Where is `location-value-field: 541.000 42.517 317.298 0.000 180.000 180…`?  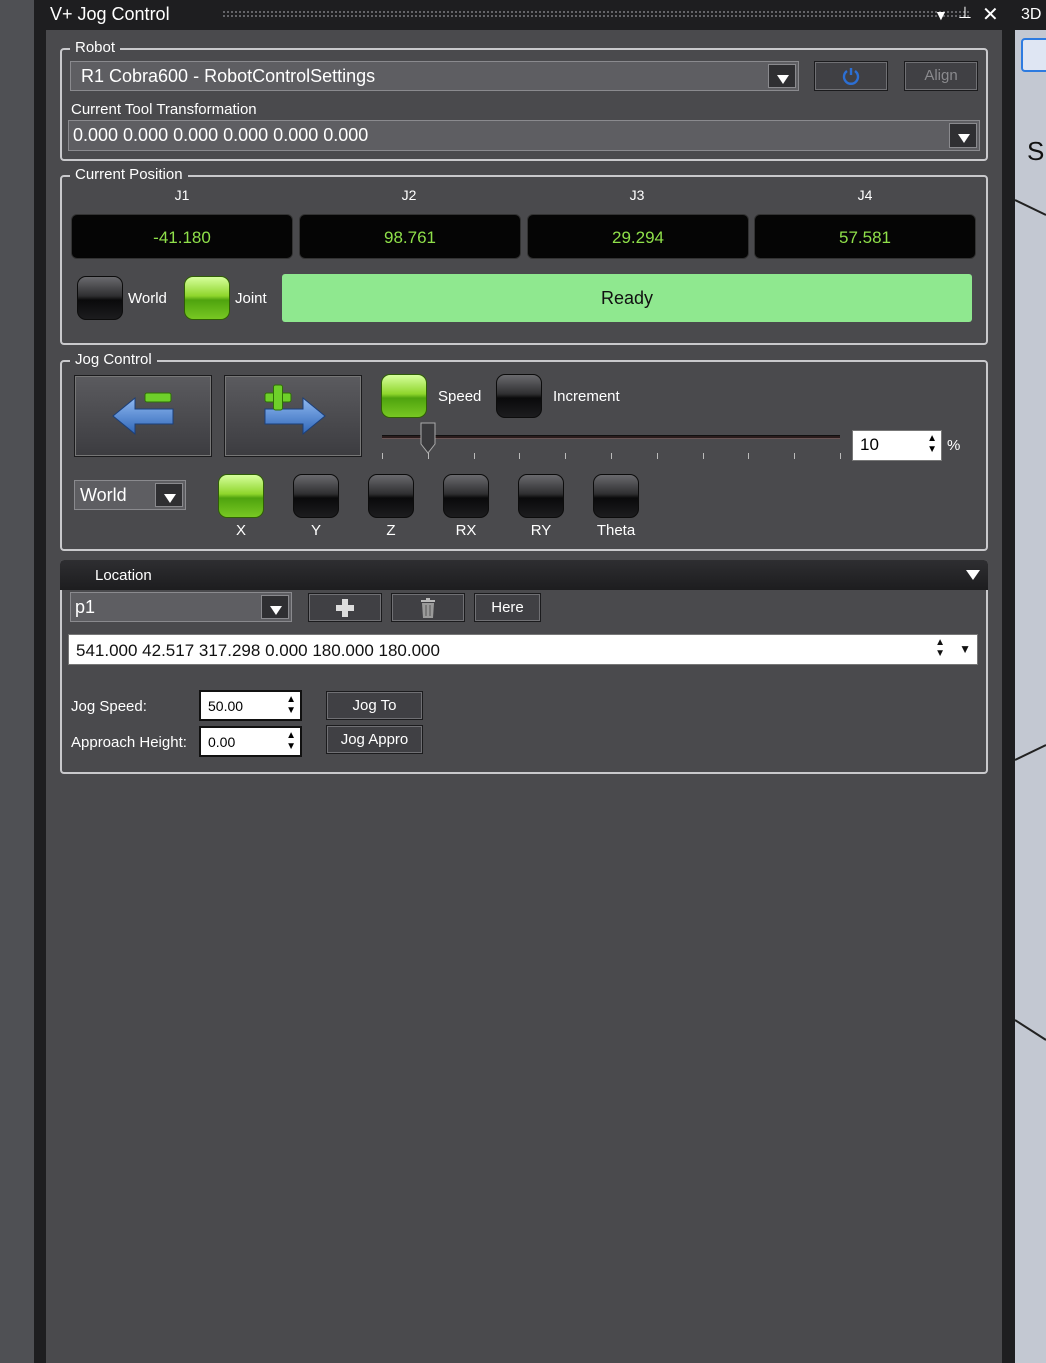
location-value-field: 541.000 42.517 317.298 0.000 180.000 180… is located at coordinates (523, 649).